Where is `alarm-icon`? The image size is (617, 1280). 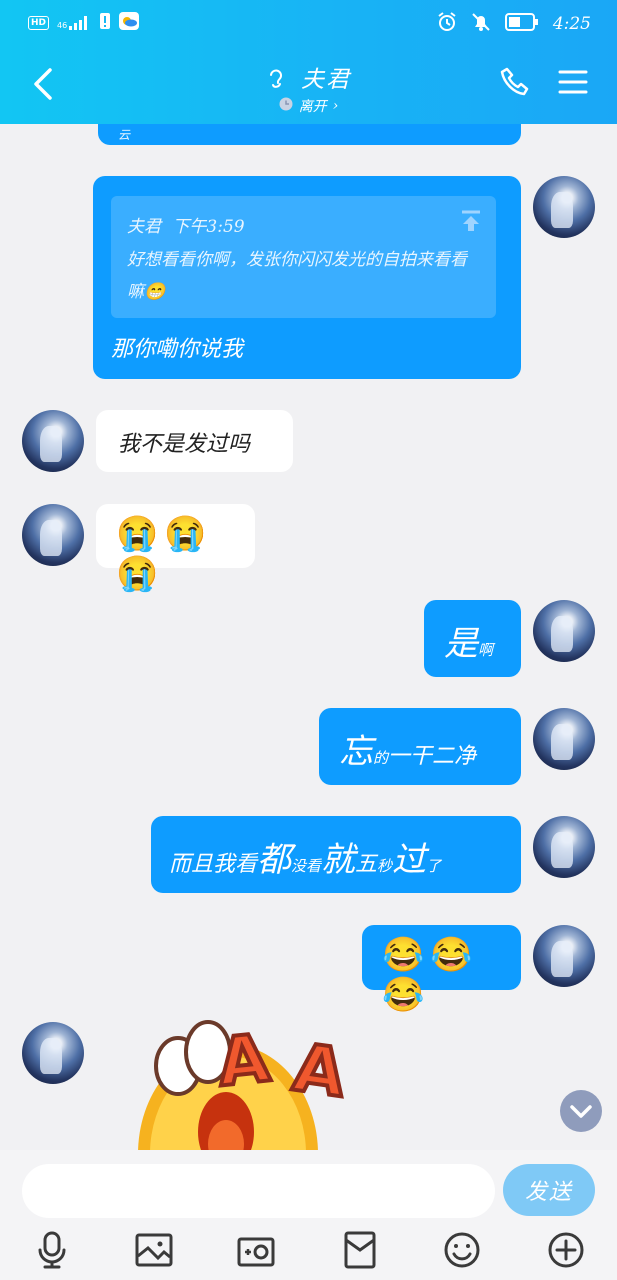 alarm-icon is located at coordinates (447, 24).